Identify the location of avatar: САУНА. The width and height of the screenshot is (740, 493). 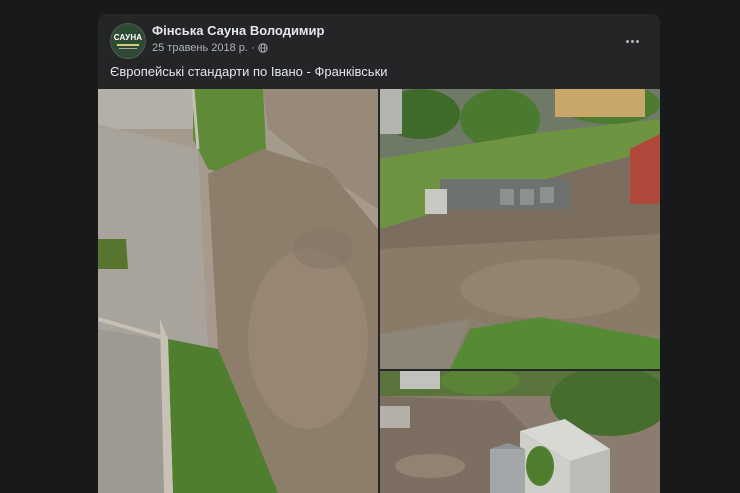
(128, 41).